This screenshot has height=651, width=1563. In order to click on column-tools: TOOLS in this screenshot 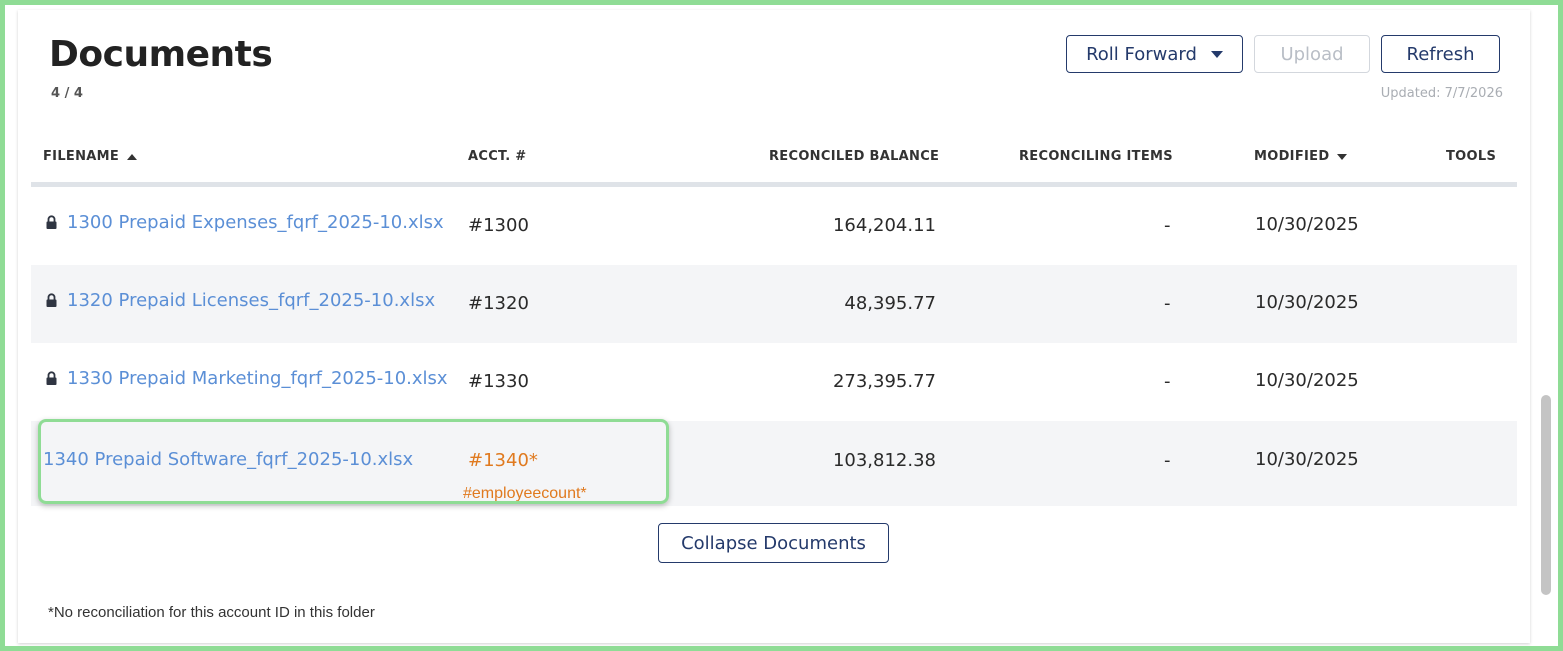, I will do `click(1471, 156)`.